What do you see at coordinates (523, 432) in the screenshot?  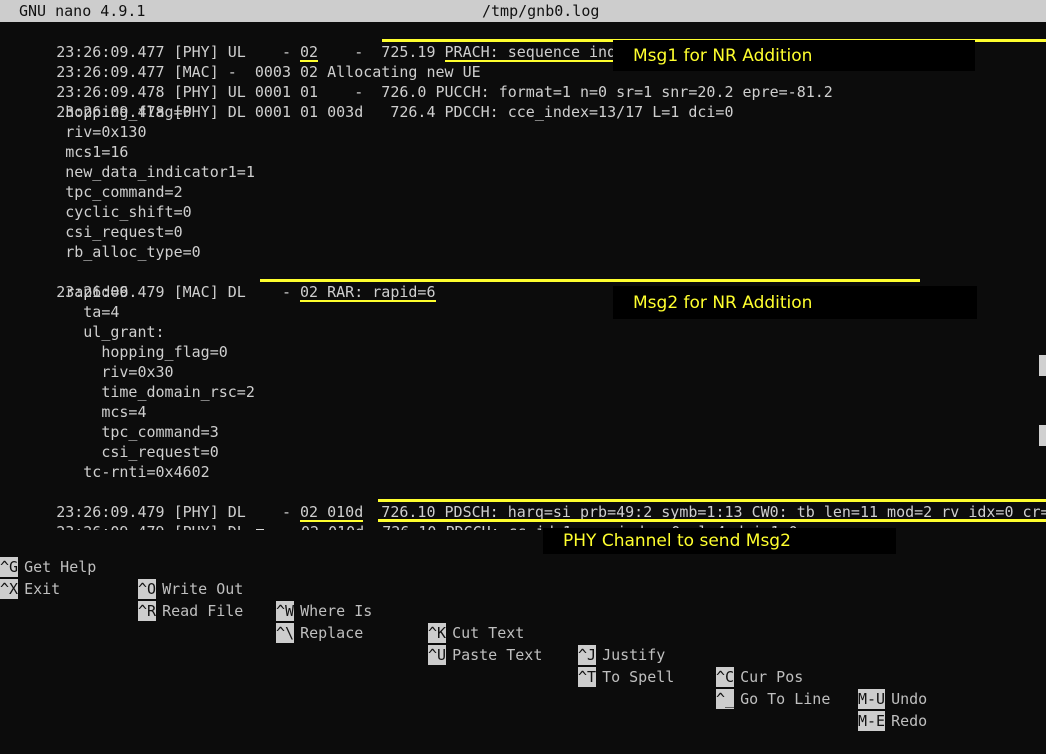 I see `log-line: tpc_command=3` at bounding box center [523, 432].